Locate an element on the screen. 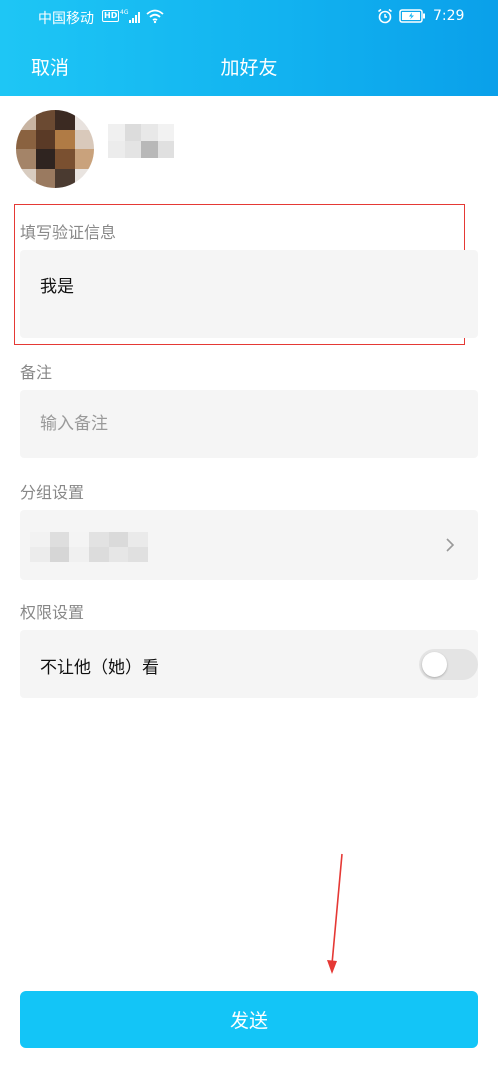  avatar is located at coordinates (55, 149).